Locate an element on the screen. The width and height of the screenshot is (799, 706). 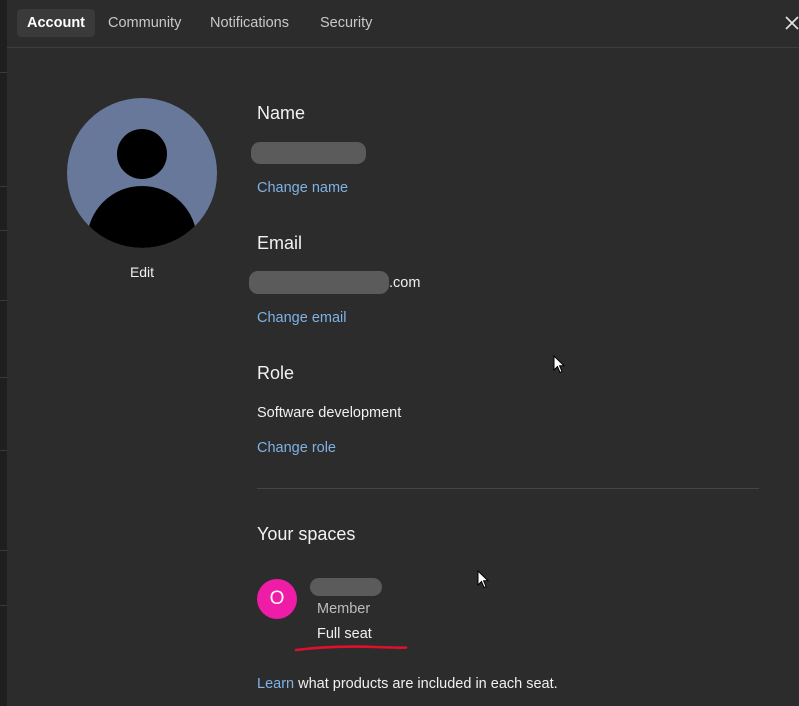
space-seat-type: Full seat is located at coordinates (344, 634).